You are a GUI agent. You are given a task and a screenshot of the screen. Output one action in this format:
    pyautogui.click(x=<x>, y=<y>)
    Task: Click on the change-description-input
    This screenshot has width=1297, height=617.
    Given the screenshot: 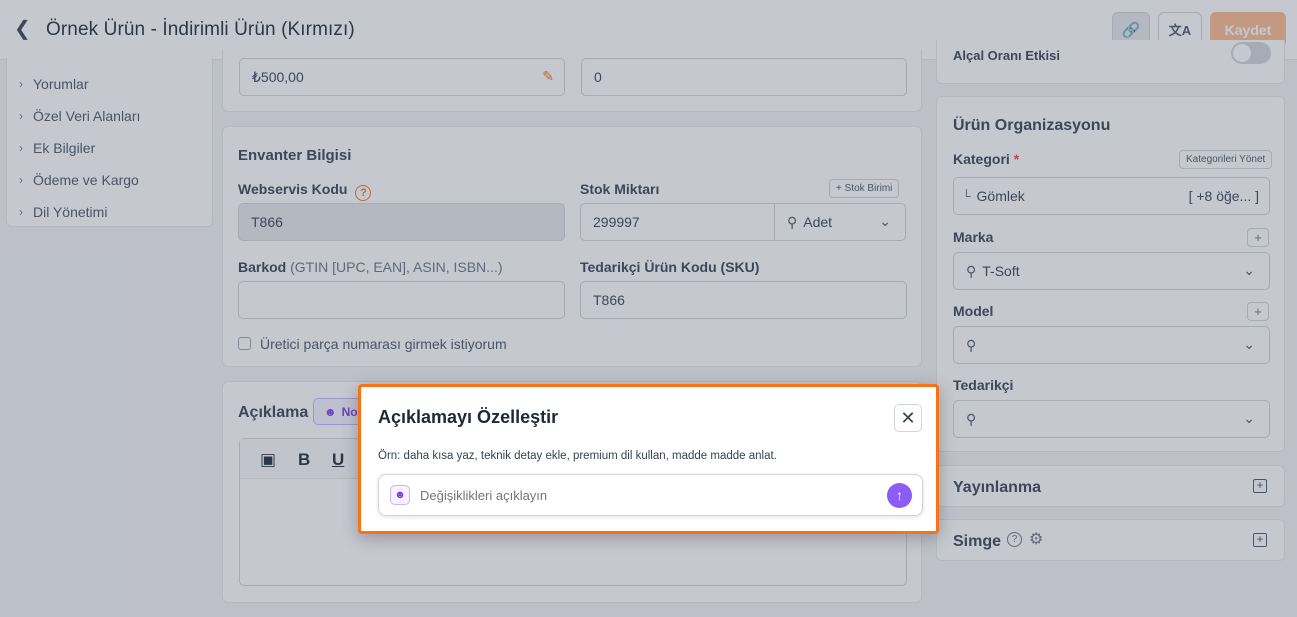 What is the action you would take?
    pyautogui.click(x=653, y=495)
    